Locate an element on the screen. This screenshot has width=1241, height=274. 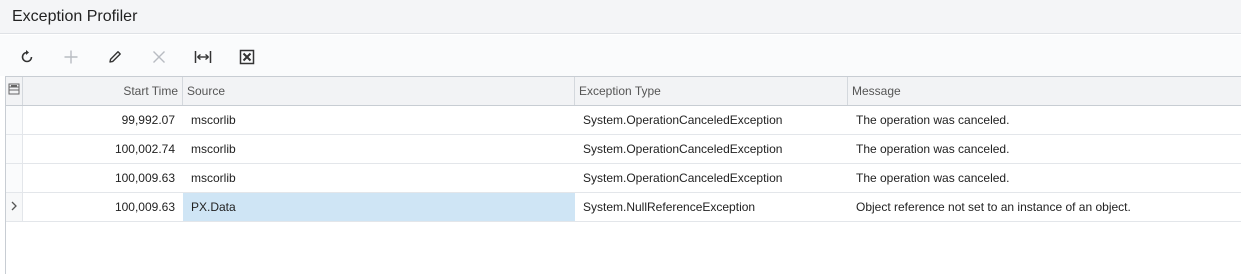
delete-button is located at coordinates (159, 57).